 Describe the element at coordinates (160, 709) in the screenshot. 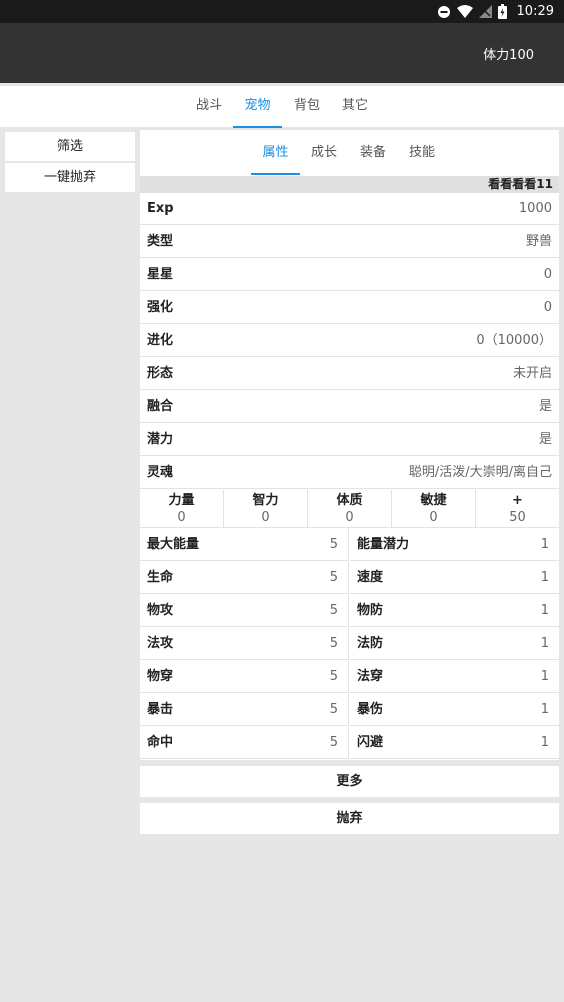

I see `stat-key: 暴击` at that location.